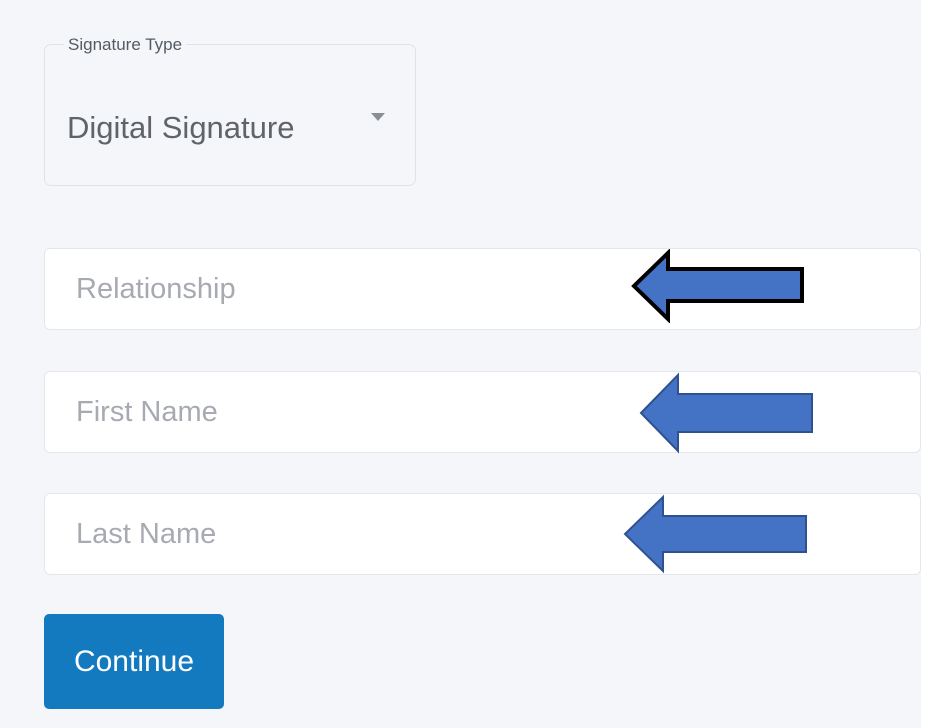 The width and height of the screenshot is (929, 728). I want to click on signature-type-select: Signature Type Digital Signature, so click(230, 110).